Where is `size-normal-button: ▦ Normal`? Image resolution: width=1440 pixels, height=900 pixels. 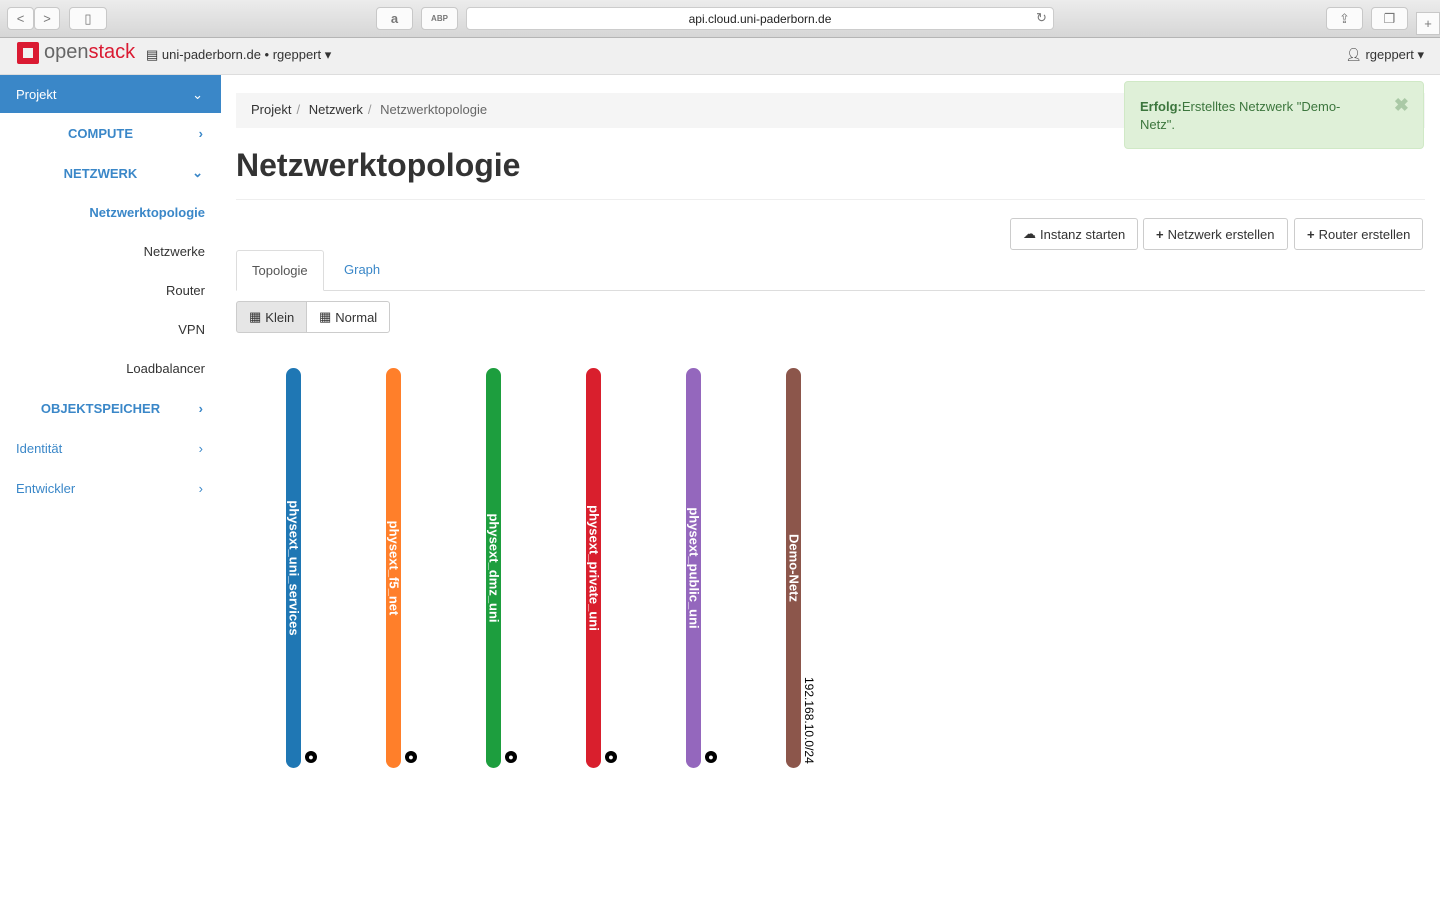 size-normal-button: ▦ Normal is located at coordinates (348, 317).